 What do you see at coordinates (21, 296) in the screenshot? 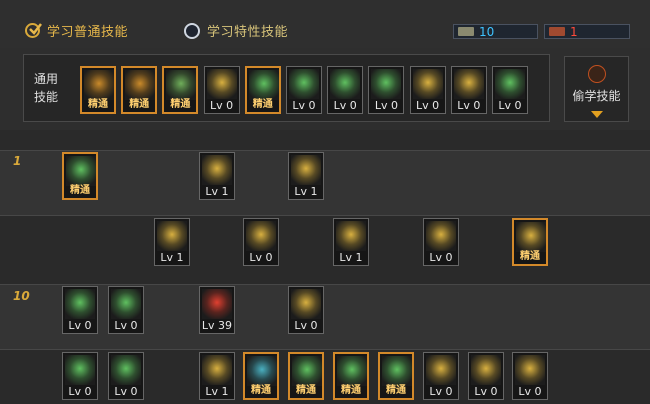
I see `level-marker-10: 10` at bounding box center [21, 296].